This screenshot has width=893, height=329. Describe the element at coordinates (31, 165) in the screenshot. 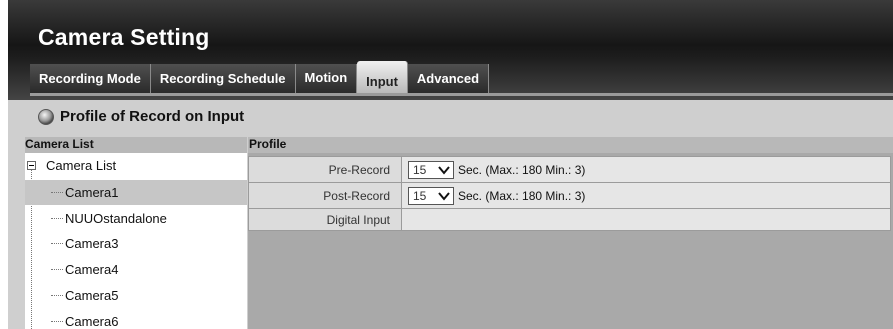

I see `collapse-icon` at that location.